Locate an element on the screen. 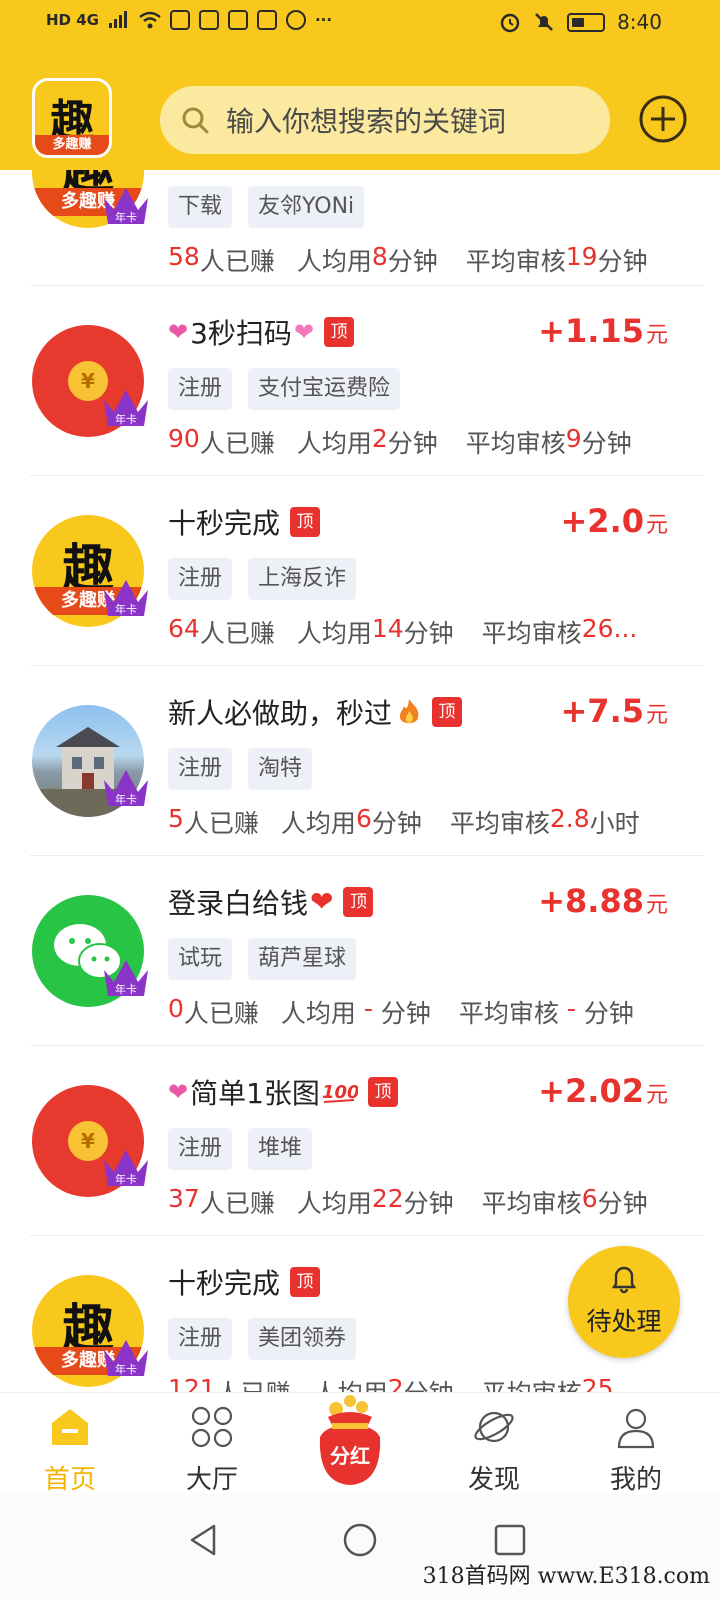  review-time: 2.8 is located at coordinates (569, 818).